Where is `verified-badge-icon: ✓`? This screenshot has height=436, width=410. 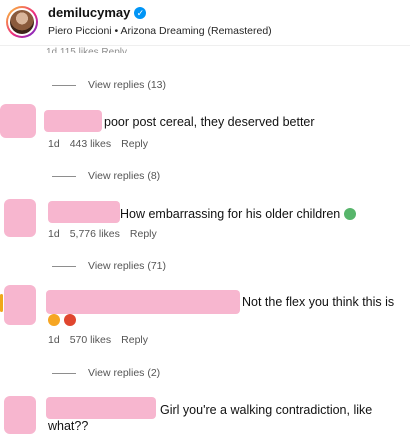 verified-badge-icon: ✓ is located at coordinates (140, 12).